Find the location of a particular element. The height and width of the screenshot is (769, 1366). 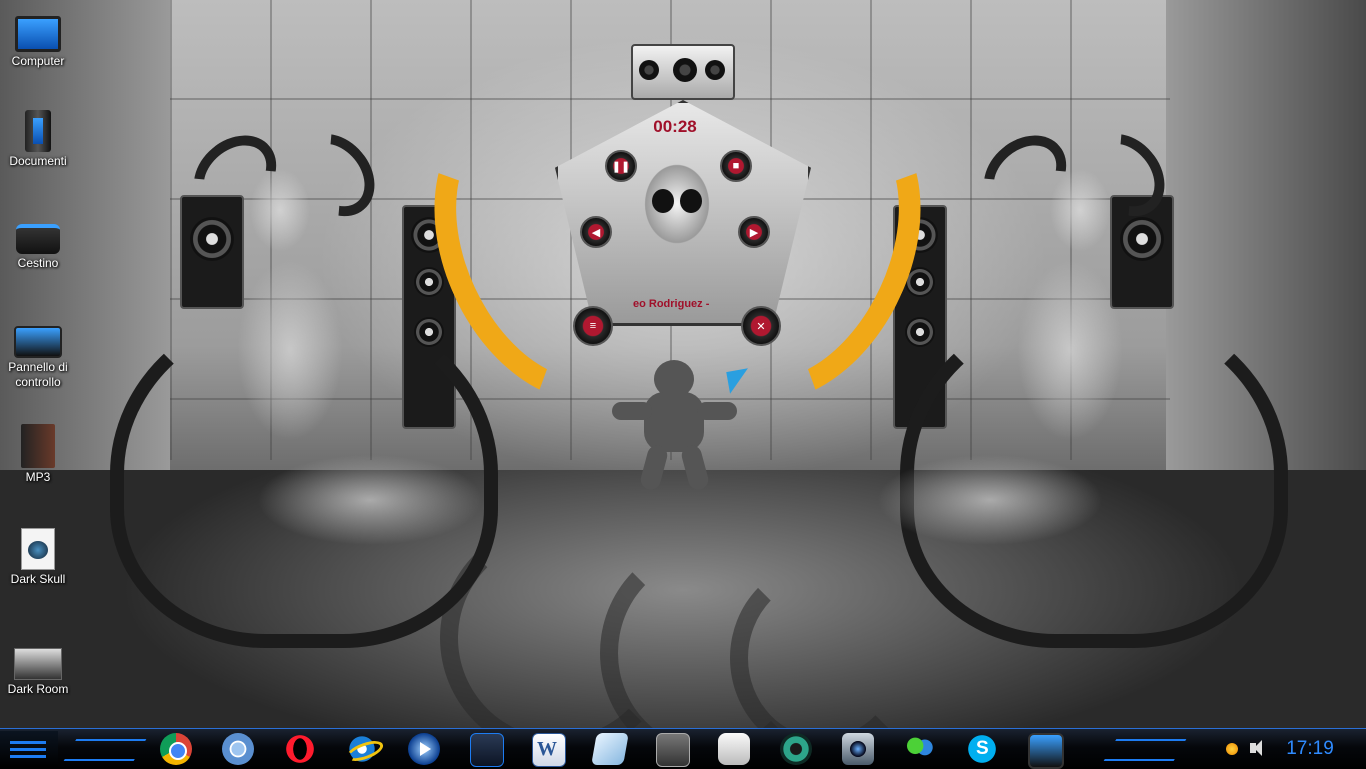

gingerbread-figure is located at coordinates (674, 427).